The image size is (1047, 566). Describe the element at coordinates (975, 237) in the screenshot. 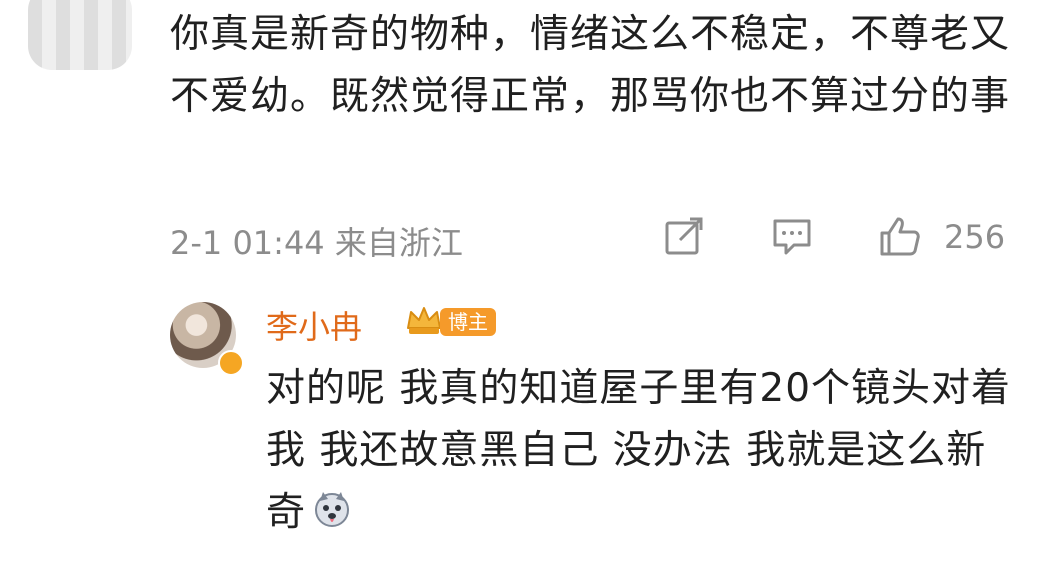

I see `like-count: 256` at that location.